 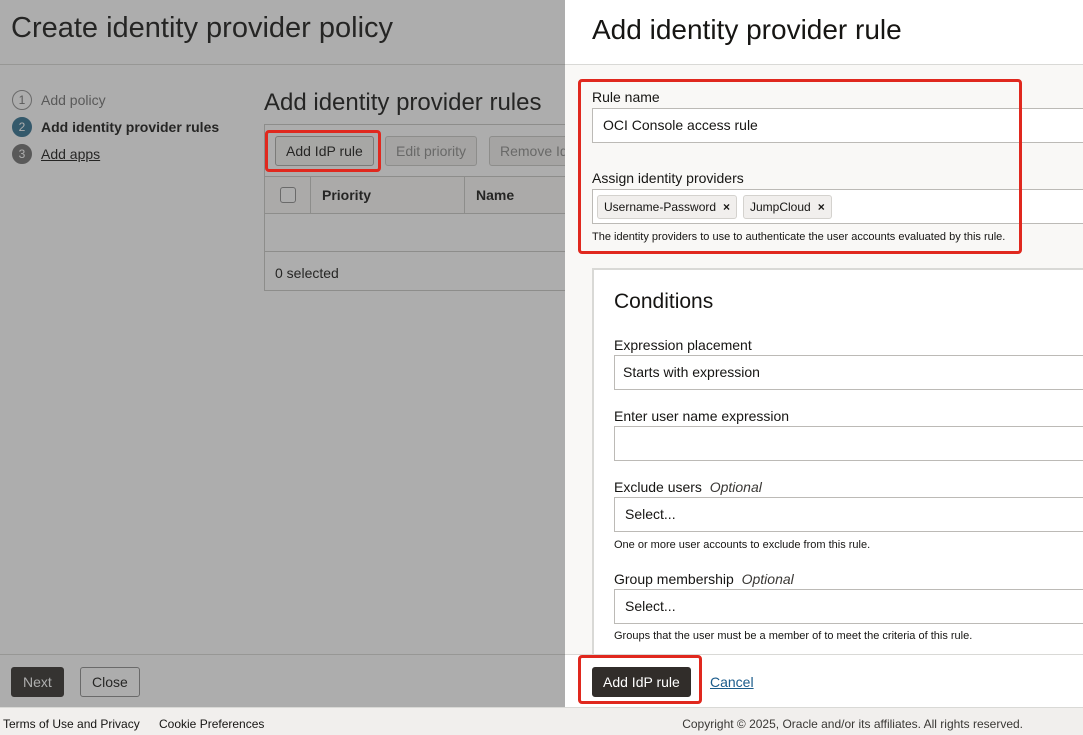 I want to click on highlight-rule-fields, so click(x=800, y=166).